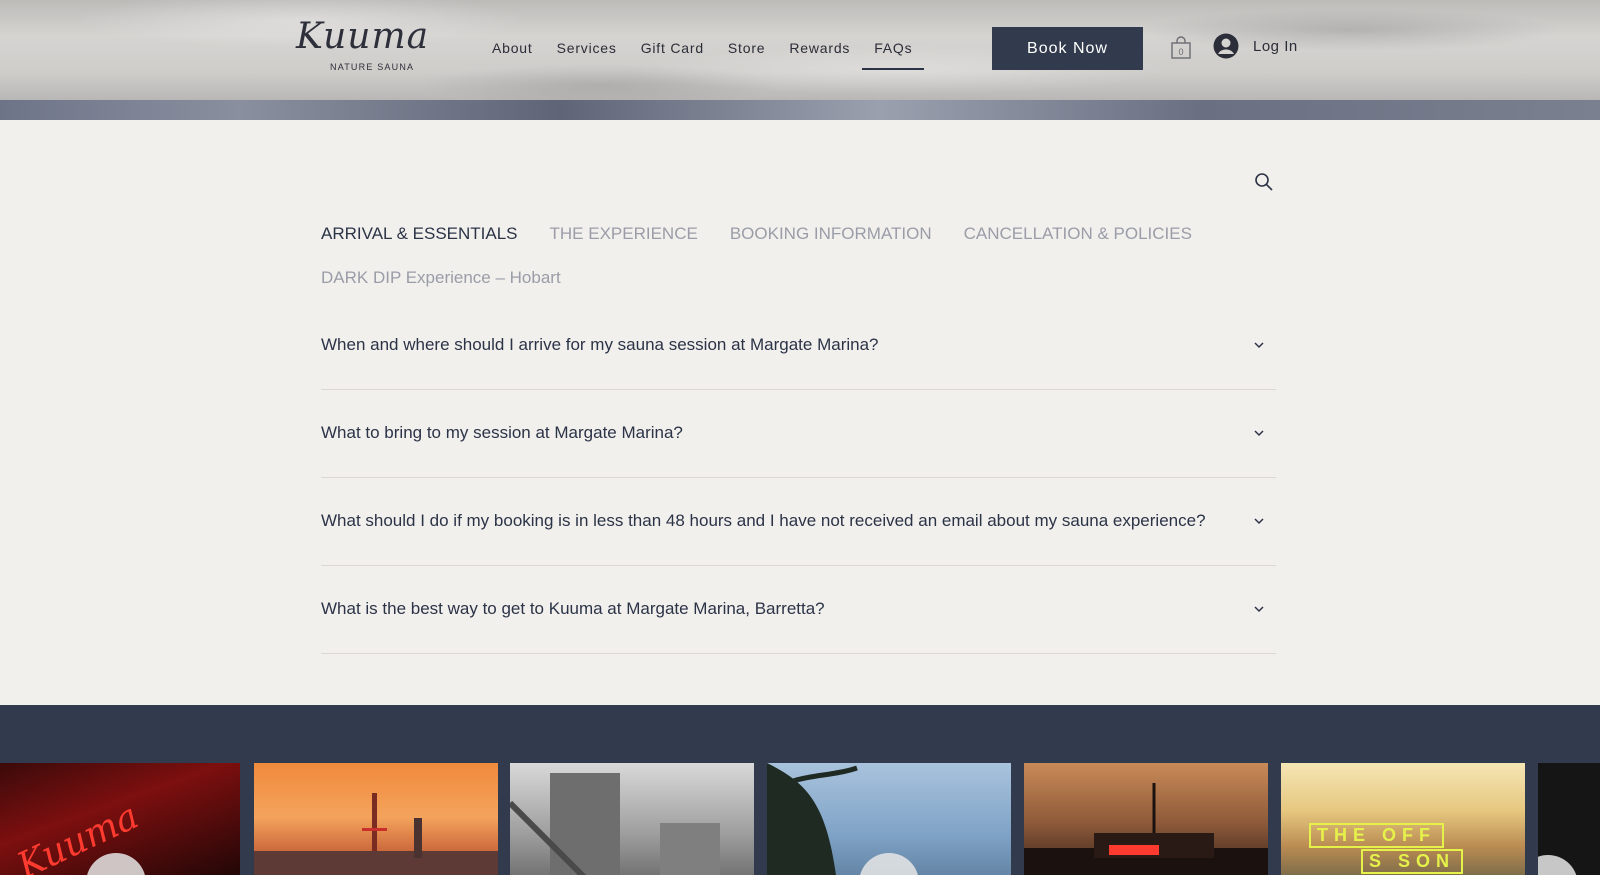 Image resolution: width=1600 pixels, height=875 pixels. What do you see at coordinates (1180, 52) in the screenshot?
I see `cart-count: 0` at bounding box center [1180, 52].